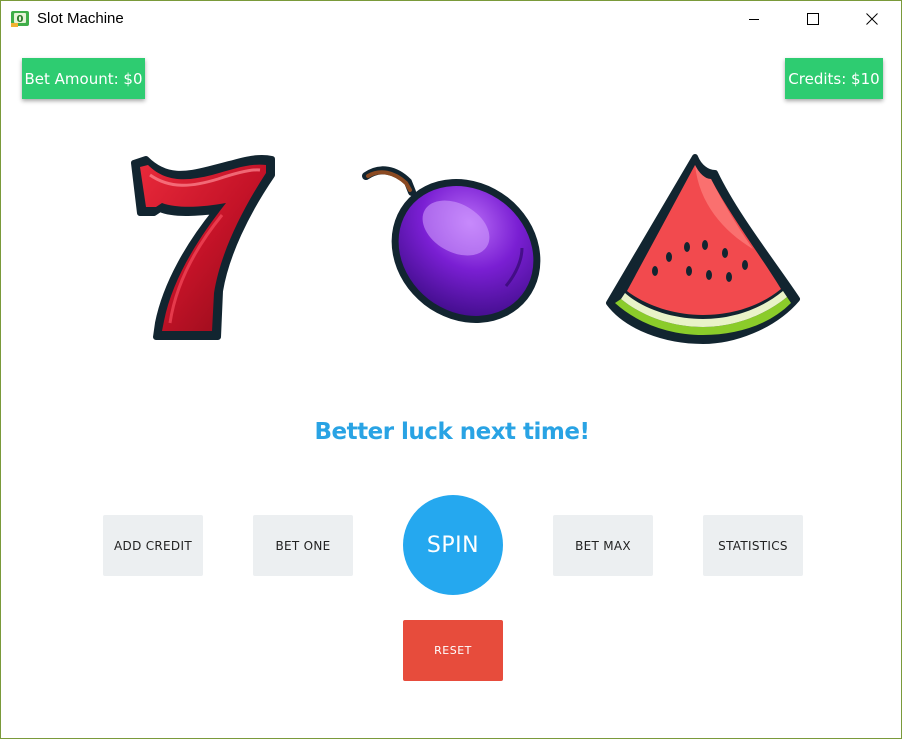 The height and width of the screenshot is (739, 902). Describe the element at coordinates (703, 249) in the screenshot. I see `watermelon-icon` at that location.